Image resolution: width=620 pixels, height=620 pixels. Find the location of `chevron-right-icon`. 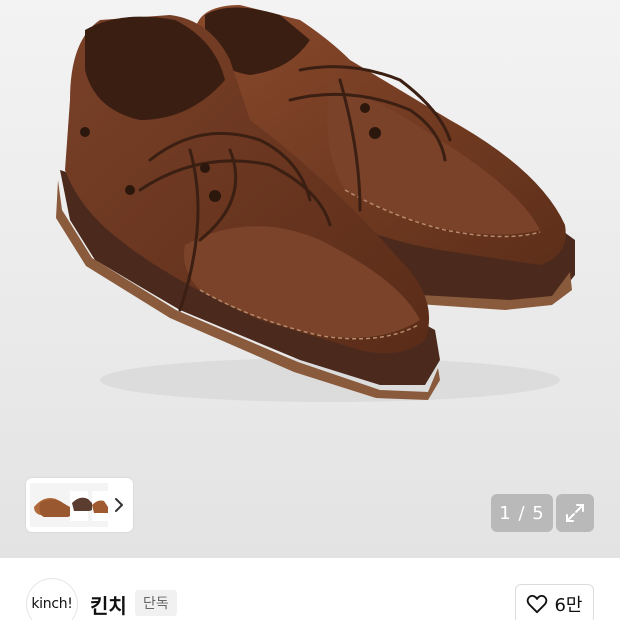

chevron-right-icon is located at coordinates (119, 505).